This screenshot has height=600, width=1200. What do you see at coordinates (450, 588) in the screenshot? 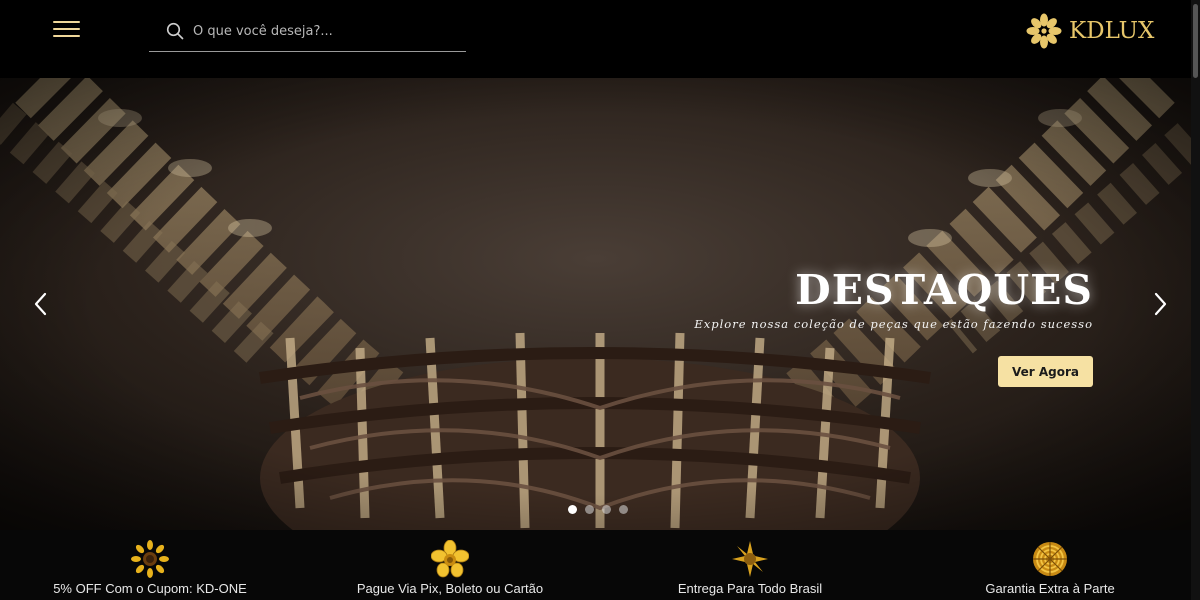
I see `feature-label: Pague Via Pix, Boleto ou Cartão` at bounding box center [450, 588].